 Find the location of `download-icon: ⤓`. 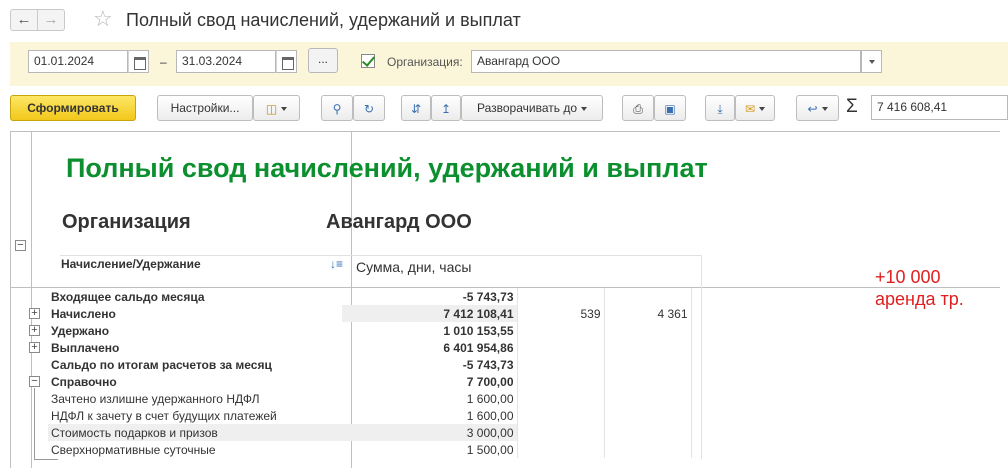

download-icon: ⤓ is located at coordinates (720, 108).